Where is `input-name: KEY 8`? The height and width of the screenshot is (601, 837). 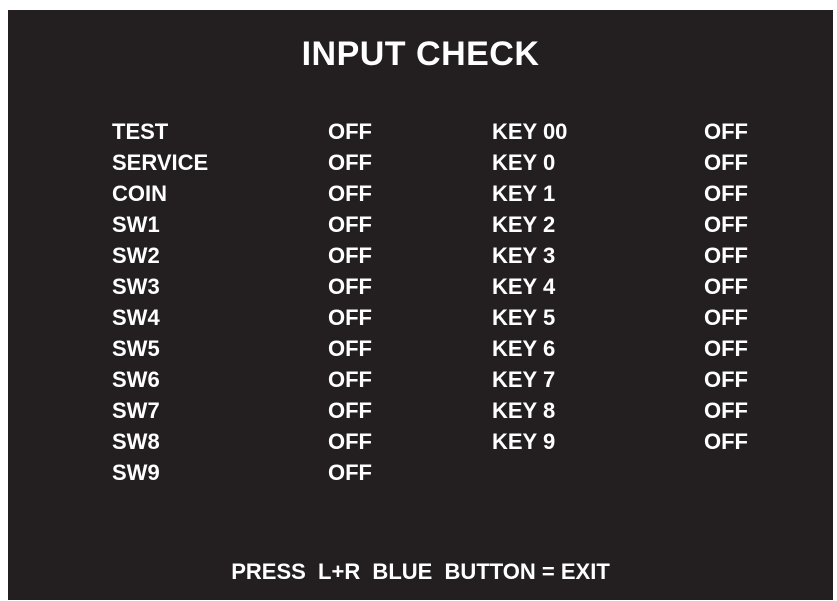 input-name: KEY 8 is located at coordinates (524, 410).